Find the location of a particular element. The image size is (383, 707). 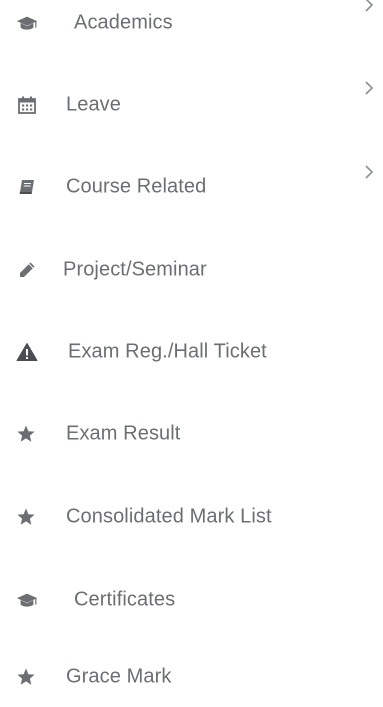

sidebar-item-label: Exam Reg./Hall Ticket is located at coordinates (167, 351).